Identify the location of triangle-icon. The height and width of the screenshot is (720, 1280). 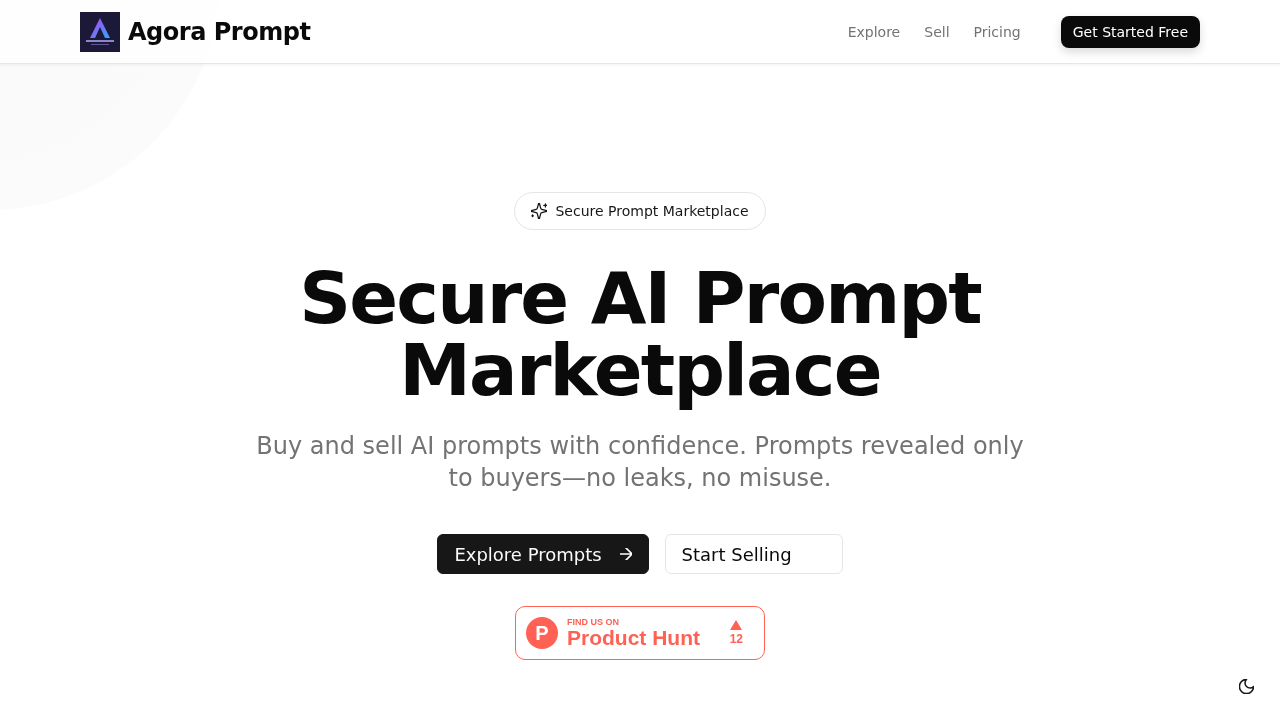
(736, 625).